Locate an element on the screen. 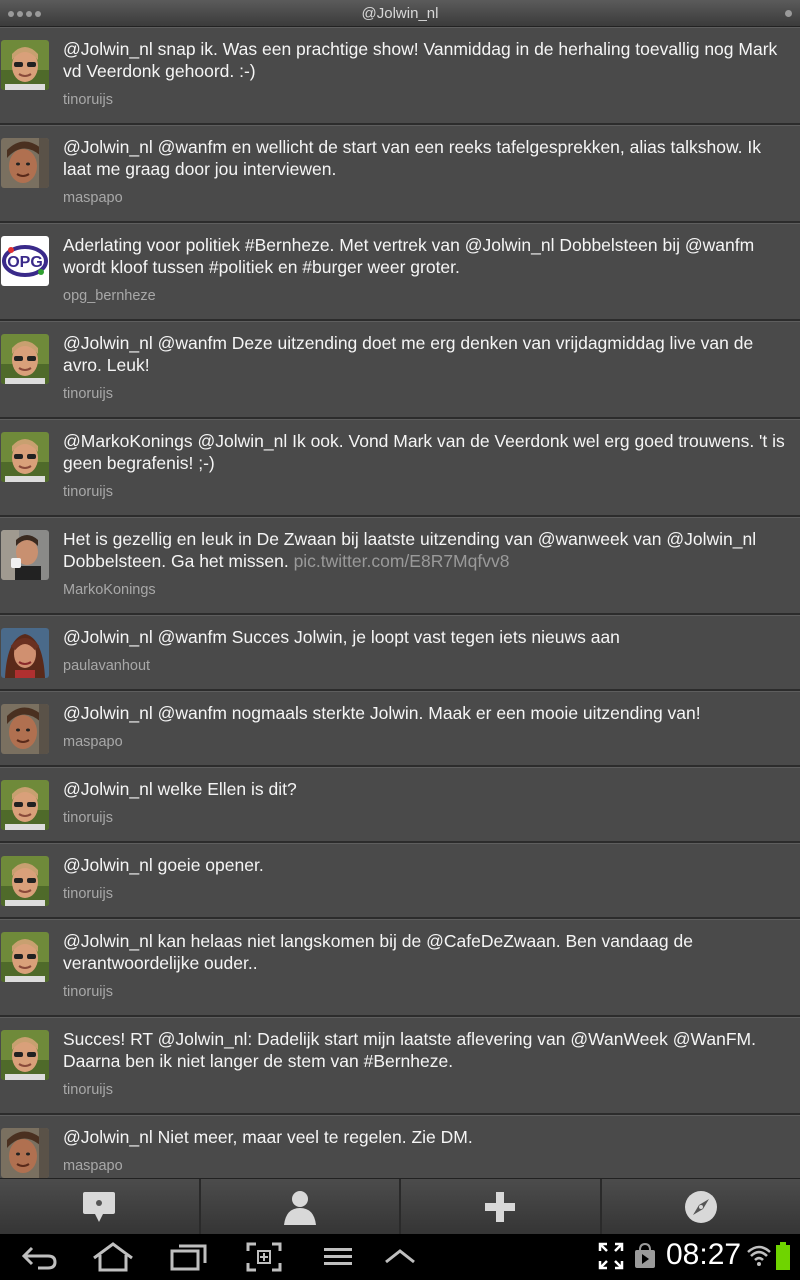  system-nav-bar: 08:27 is located at coordinates (400, 1257).